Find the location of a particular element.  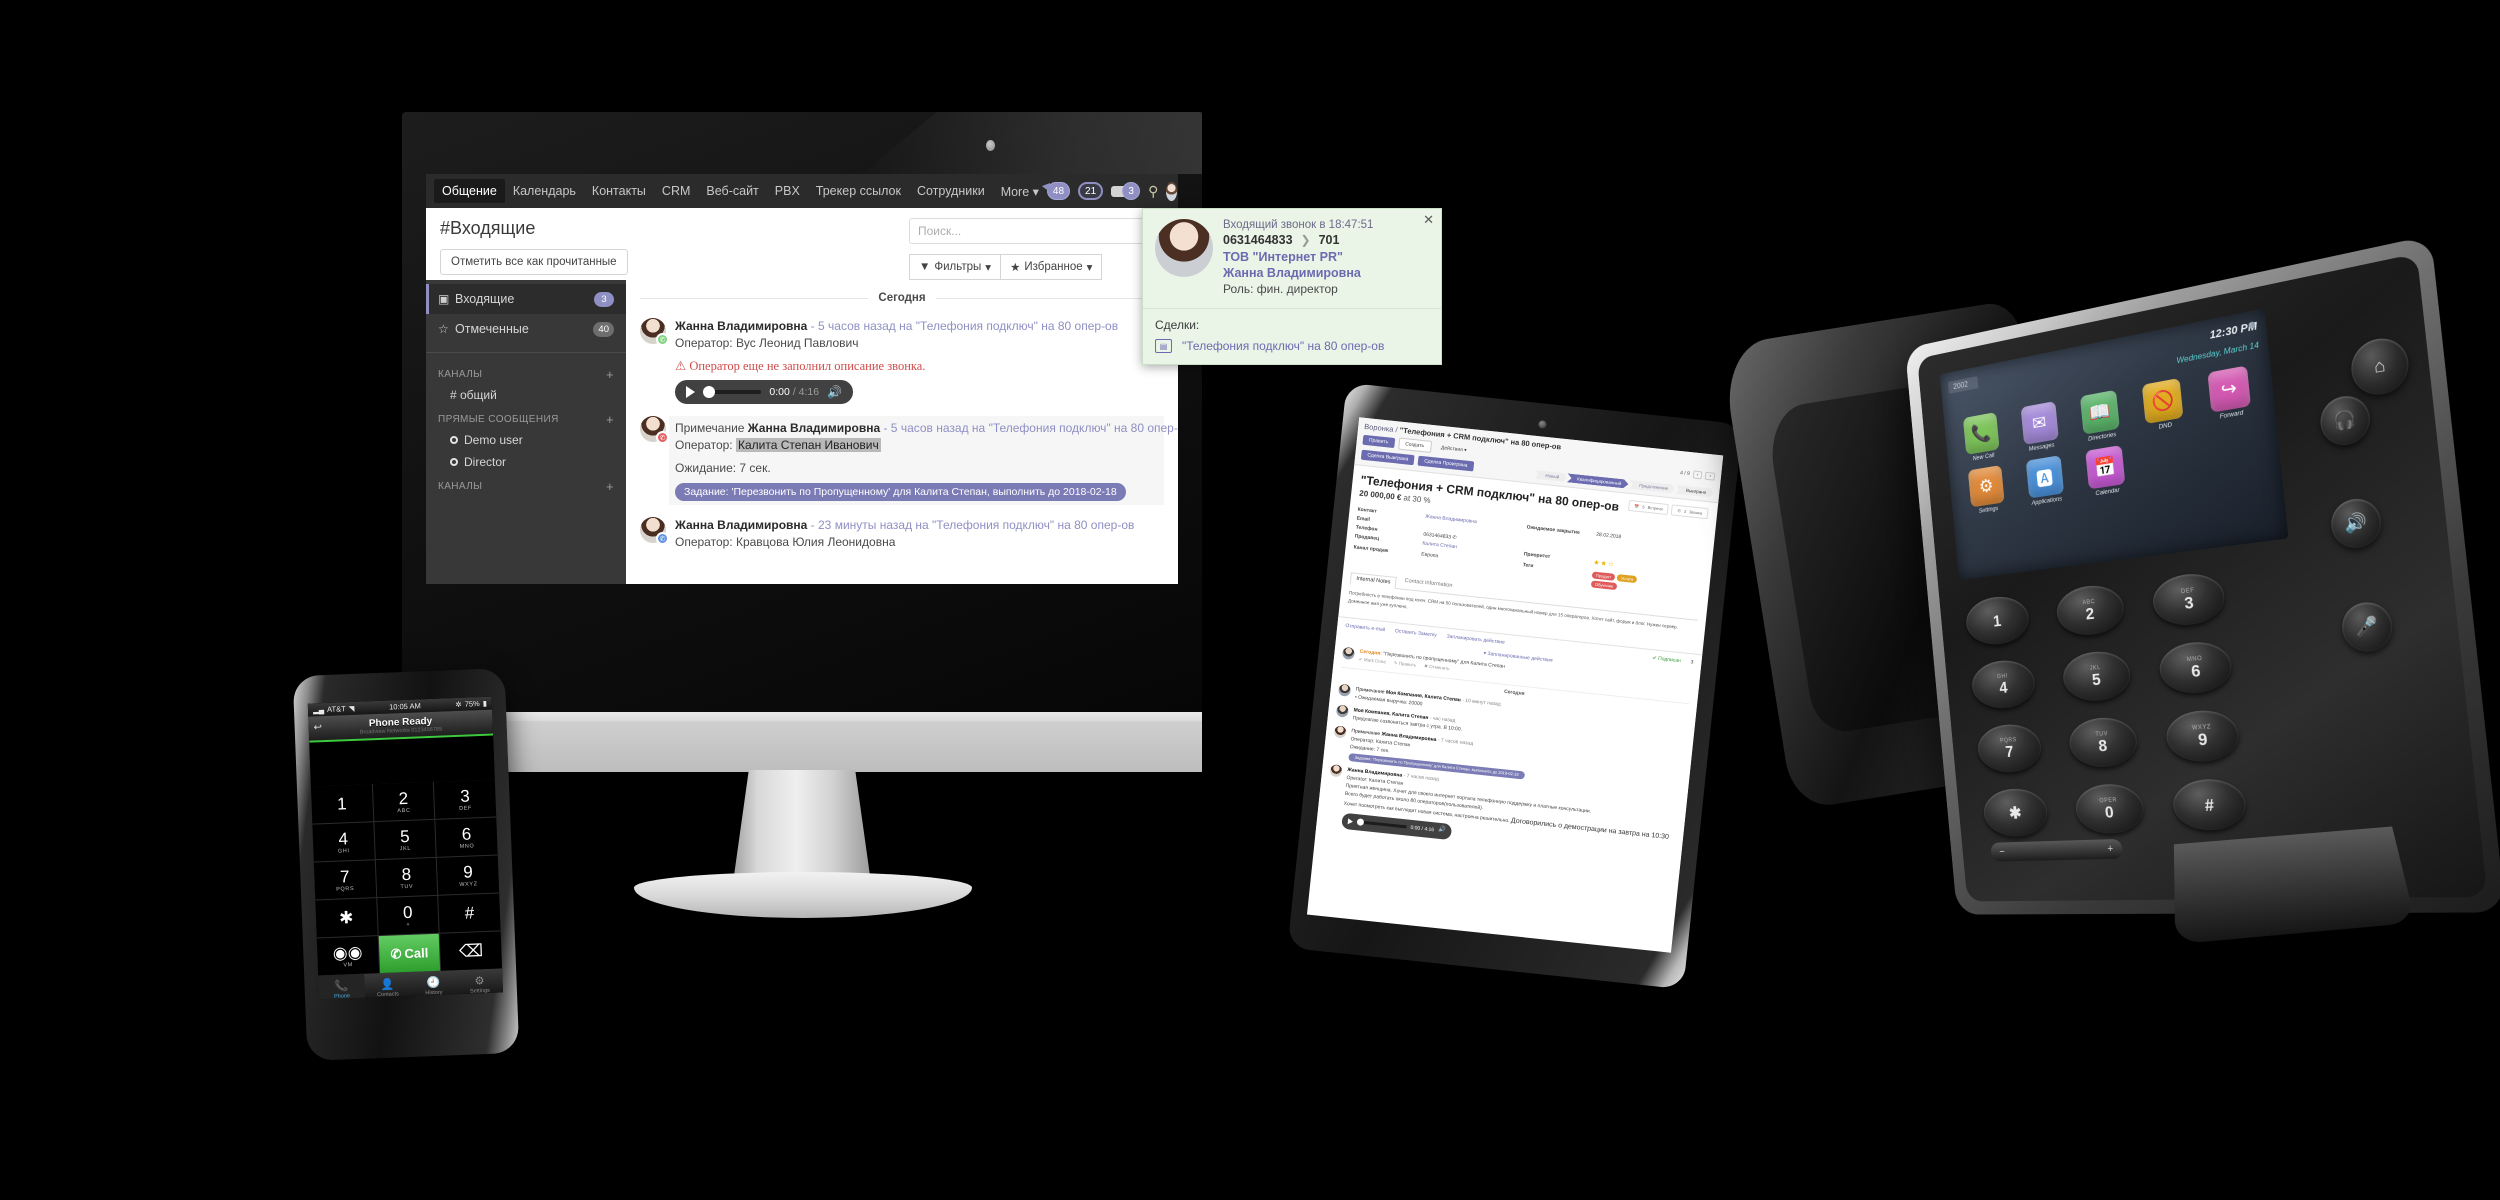

volume-up-icon: + is located at coordinates (2110, 849).